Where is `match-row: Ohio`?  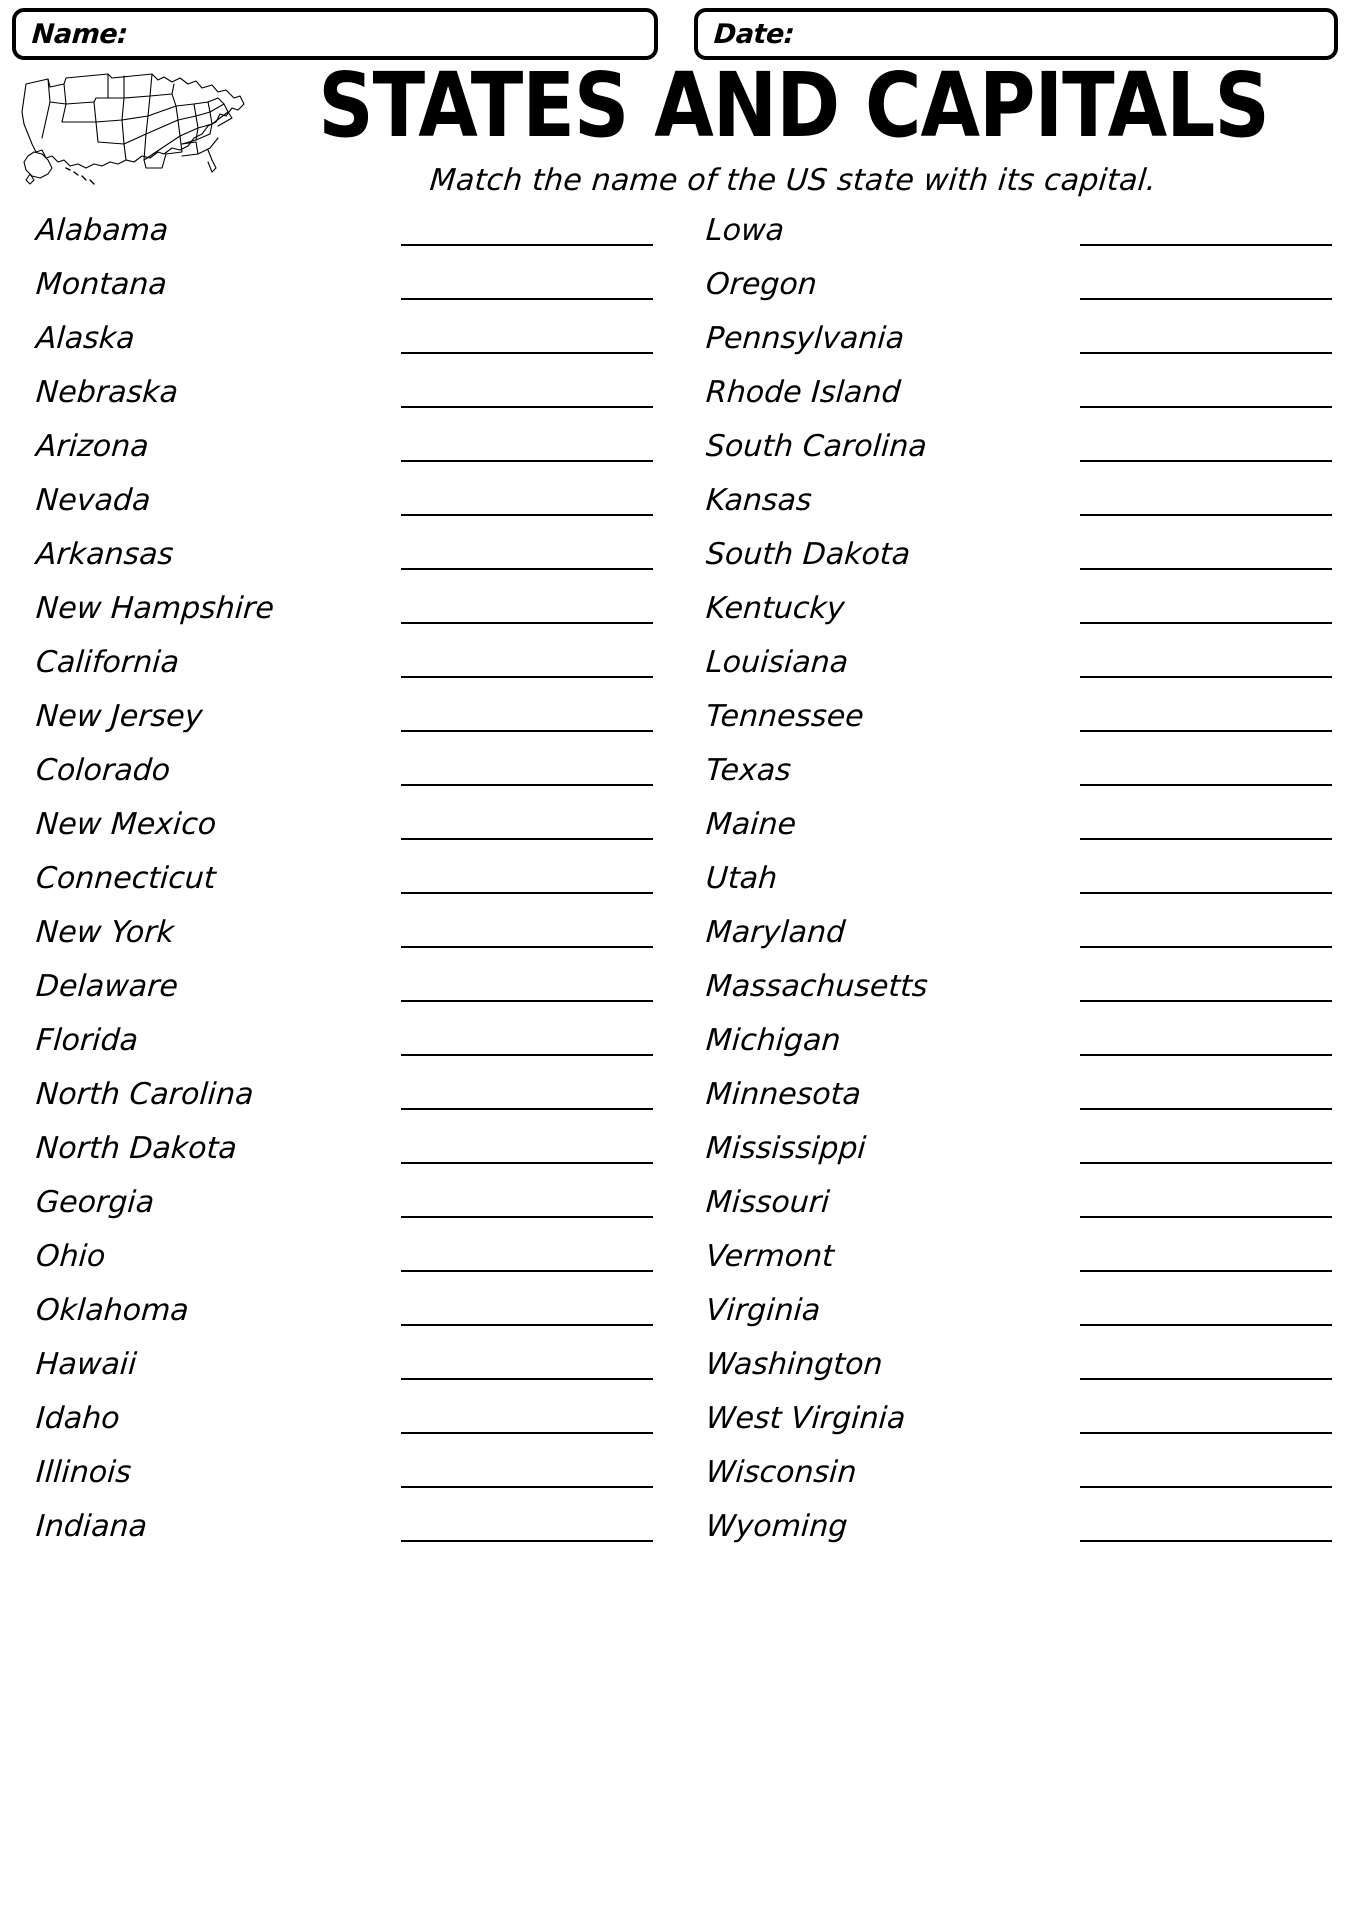 match-row: Ohio is located at coordinates (342, 1267).